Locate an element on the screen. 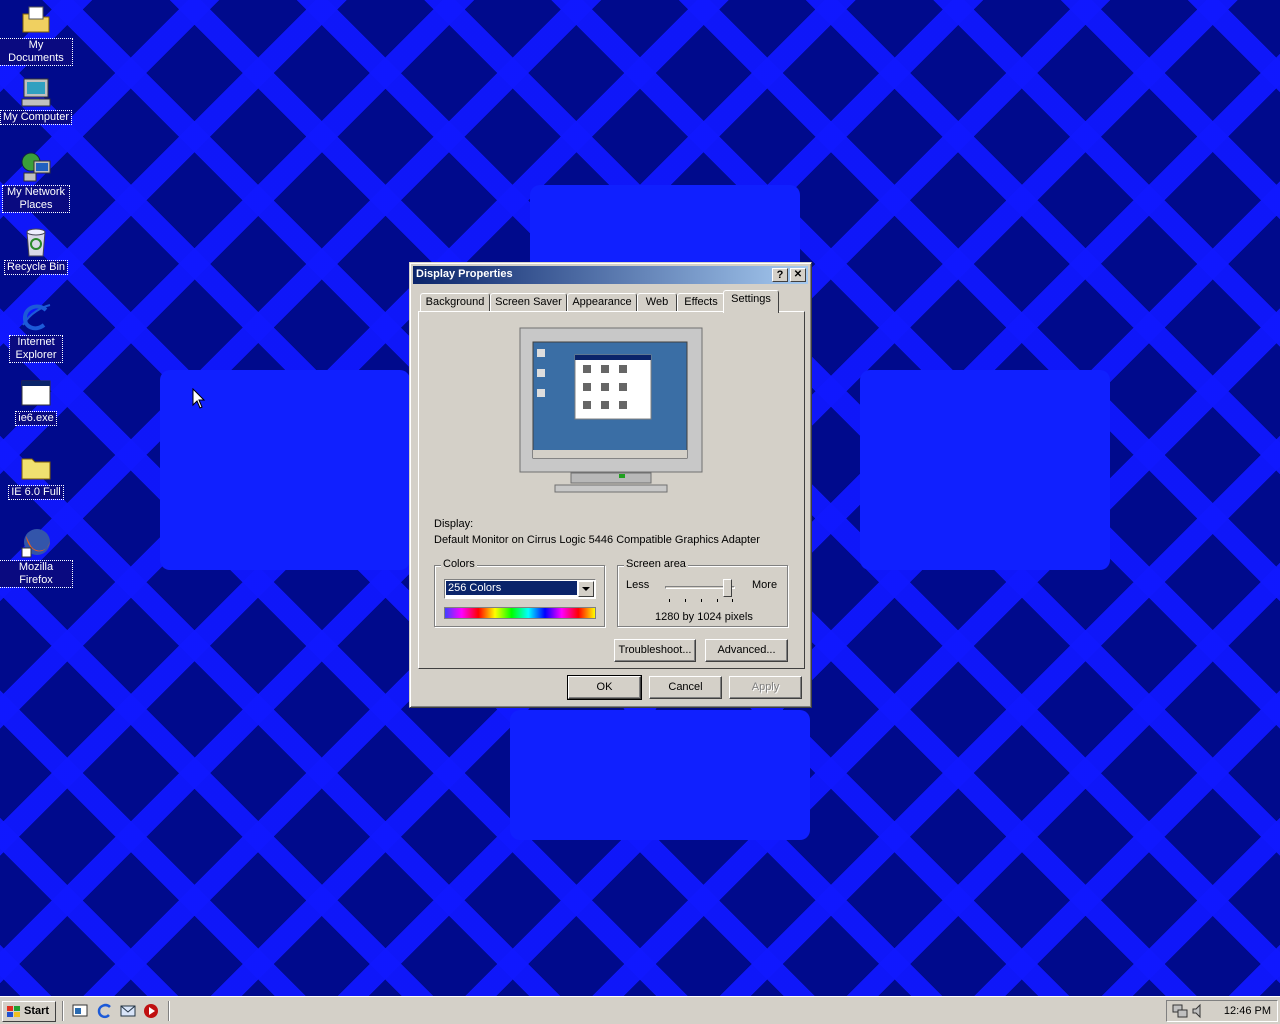 This screenshot has height=1024, width=1280. desktop-icon-label: Internet Explorer is located at coordinates (36, 349).